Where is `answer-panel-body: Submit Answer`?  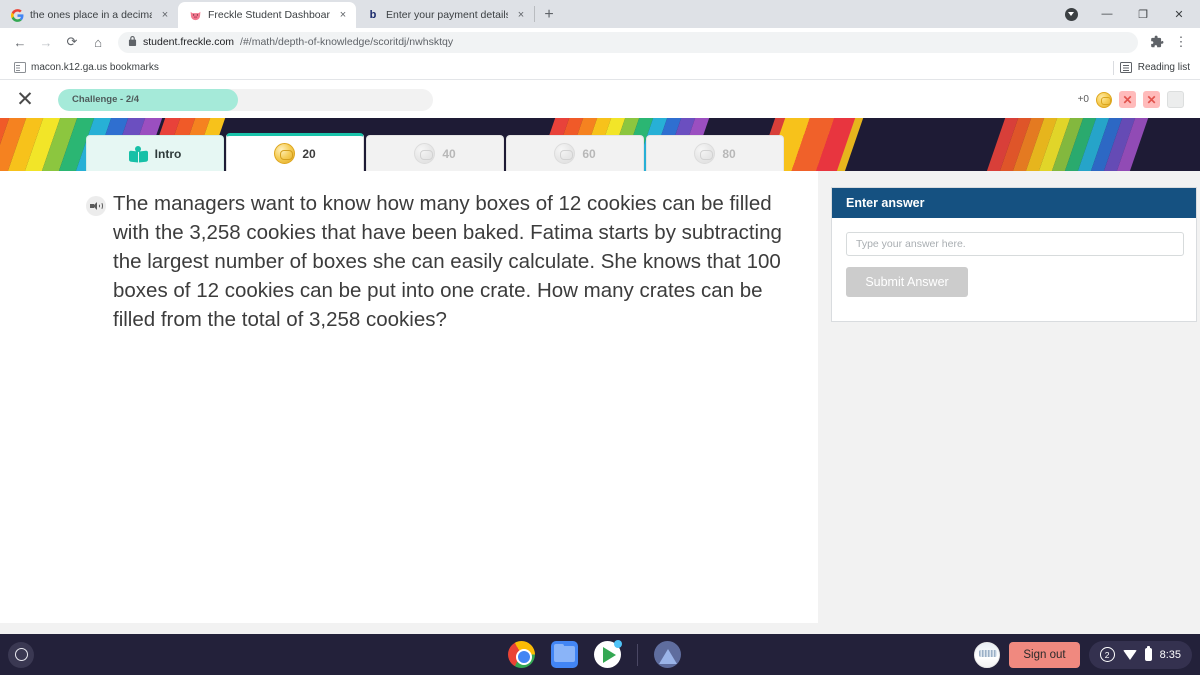
answer-panel-body: Submit Answer is located at coordinates (1014, 257).